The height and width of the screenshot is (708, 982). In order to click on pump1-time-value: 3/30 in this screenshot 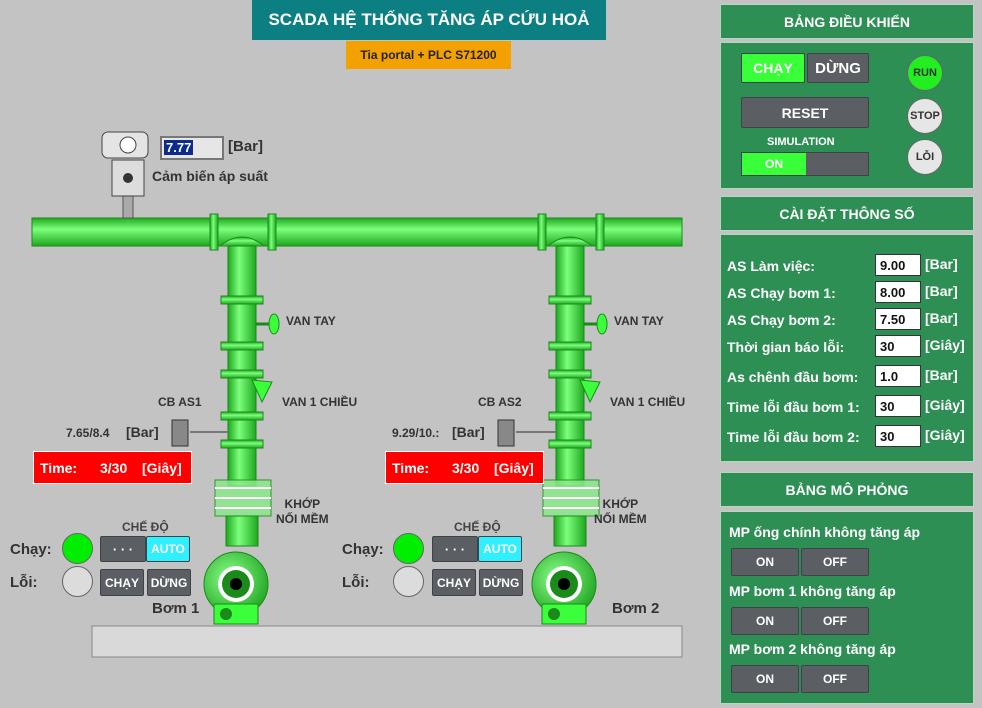, I will do `click(114, 468)`.